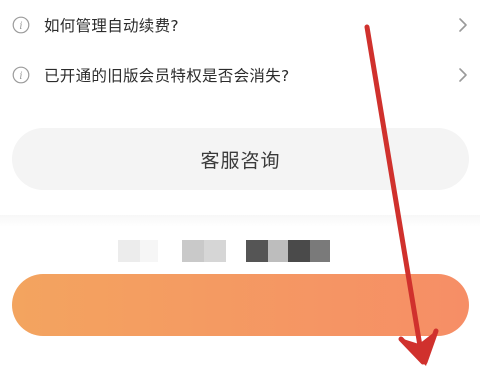 Image resolution: width=480 pixels, height=369 pixels. What do you see at coordinates (224, 251) in the screenshot?
I see `obscured-price-text` at bounding box center [224, 251].